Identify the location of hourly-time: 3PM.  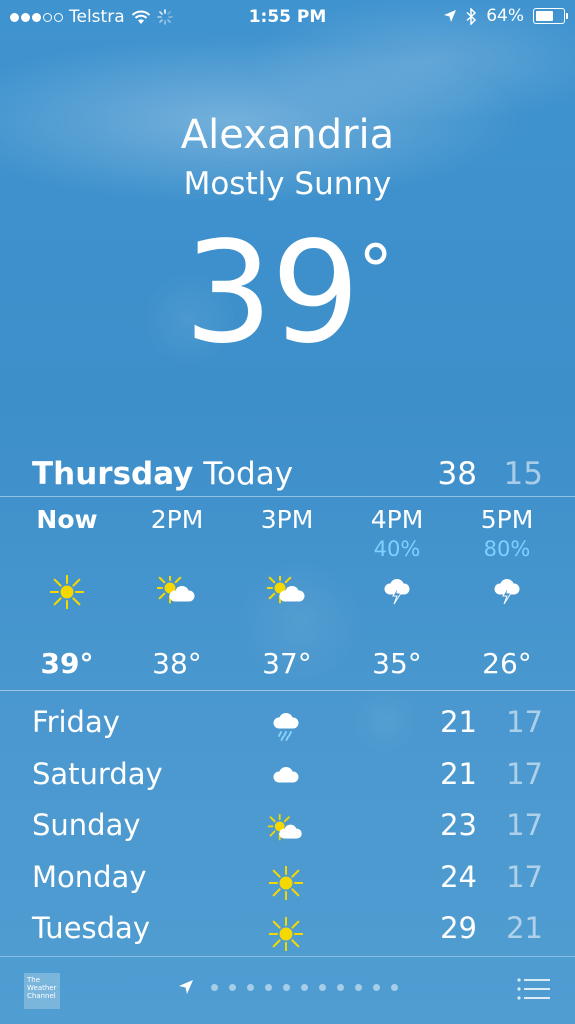
(287, 519).